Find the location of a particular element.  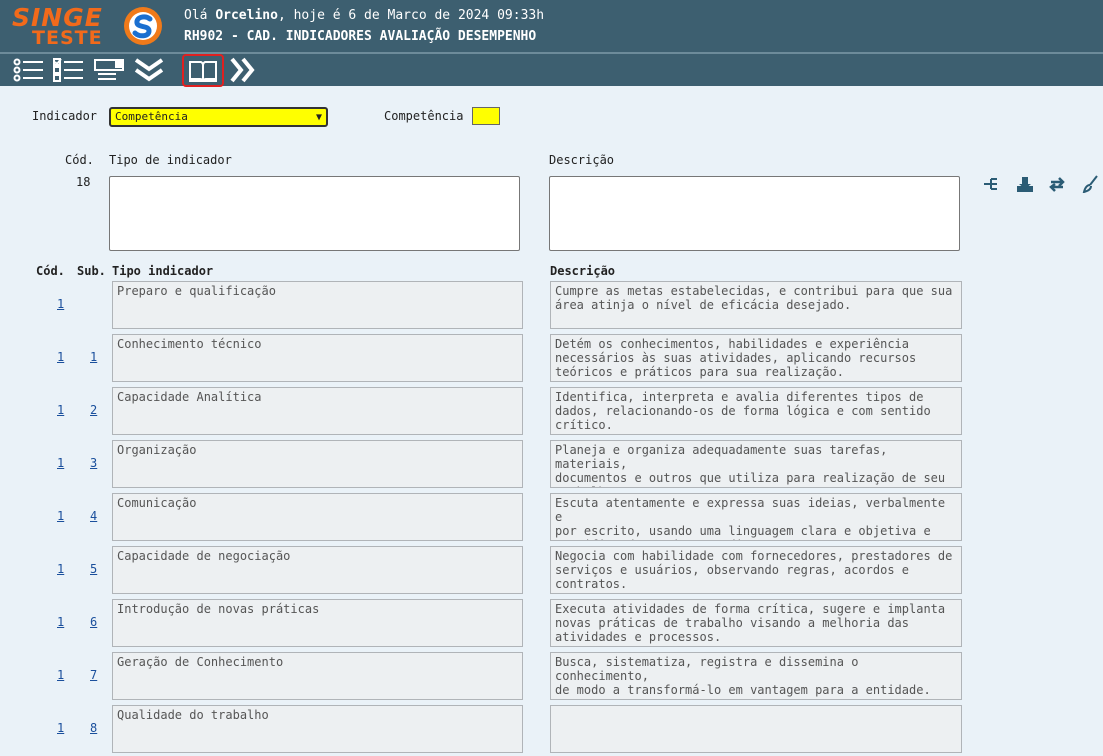

table-row-sub-link: 2 is located at coordinates (93, 410).